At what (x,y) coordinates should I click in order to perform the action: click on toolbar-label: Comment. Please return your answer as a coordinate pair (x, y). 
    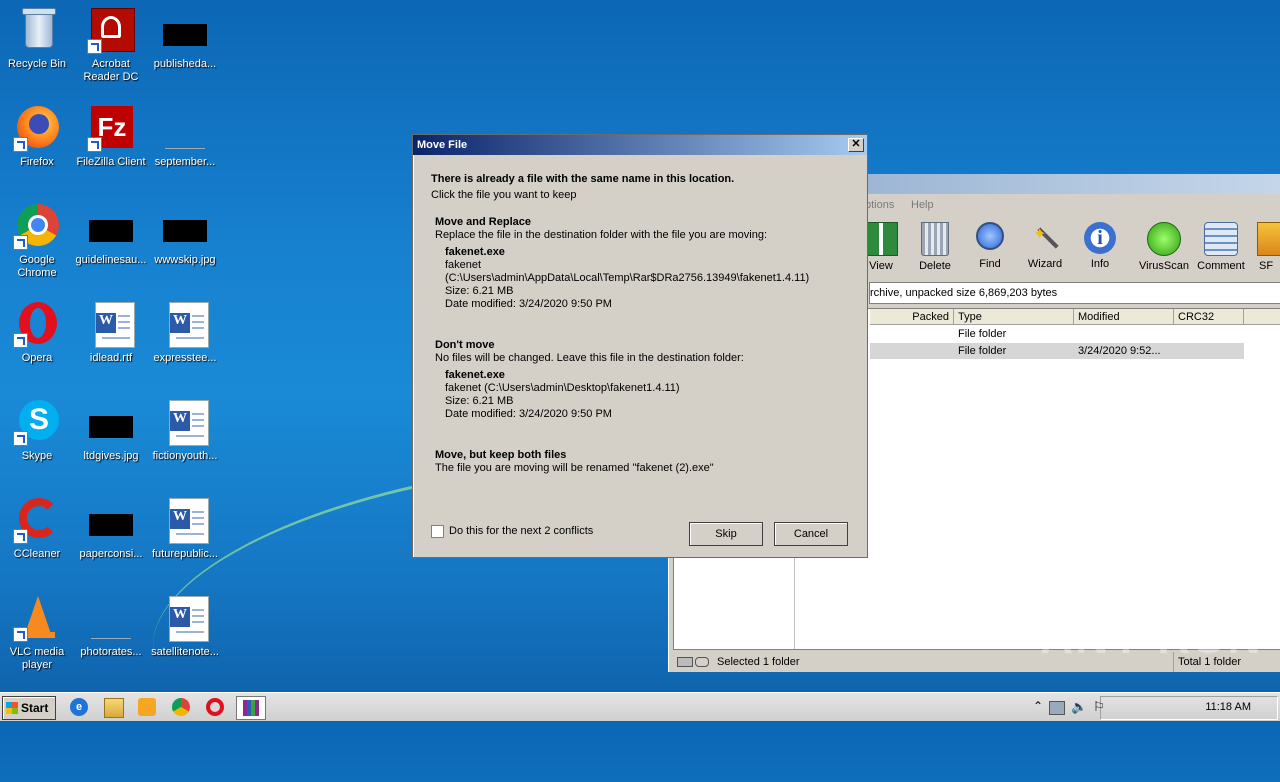
    Looking at the image, I should click on (1221, 266).